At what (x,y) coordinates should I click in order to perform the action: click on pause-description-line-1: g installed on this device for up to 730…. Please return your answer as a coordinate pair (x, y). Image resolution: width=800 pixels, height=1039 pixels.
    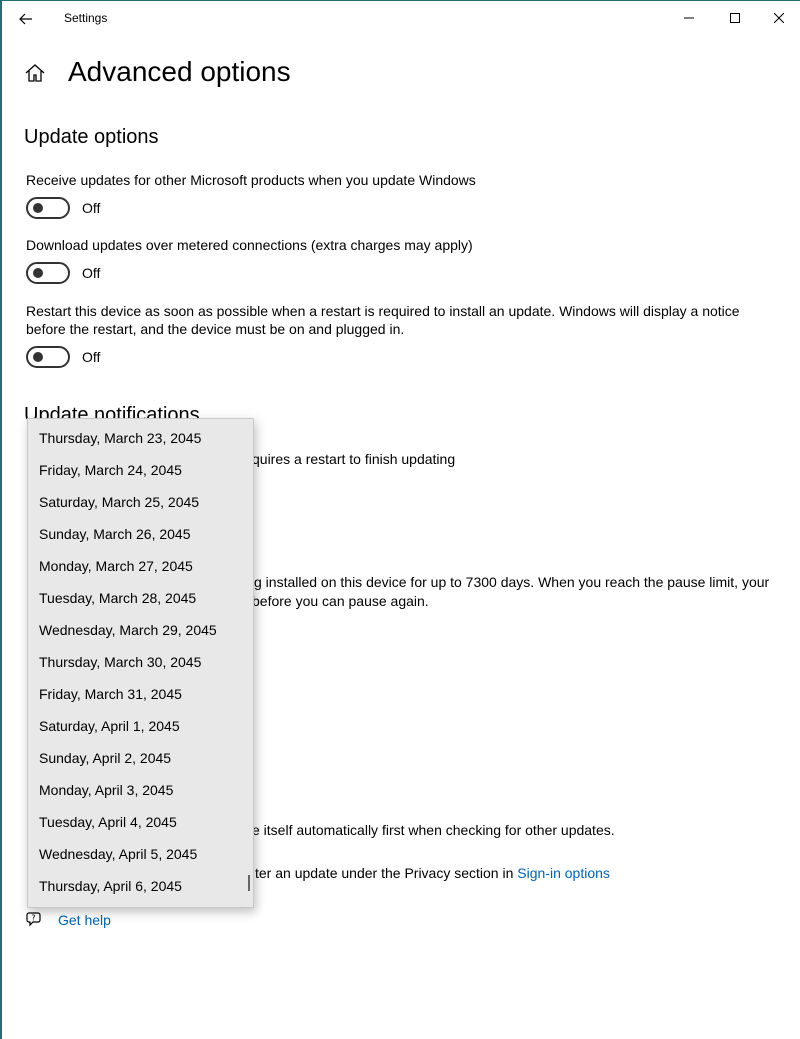
    Looking at the image, I should click on (512, 582).